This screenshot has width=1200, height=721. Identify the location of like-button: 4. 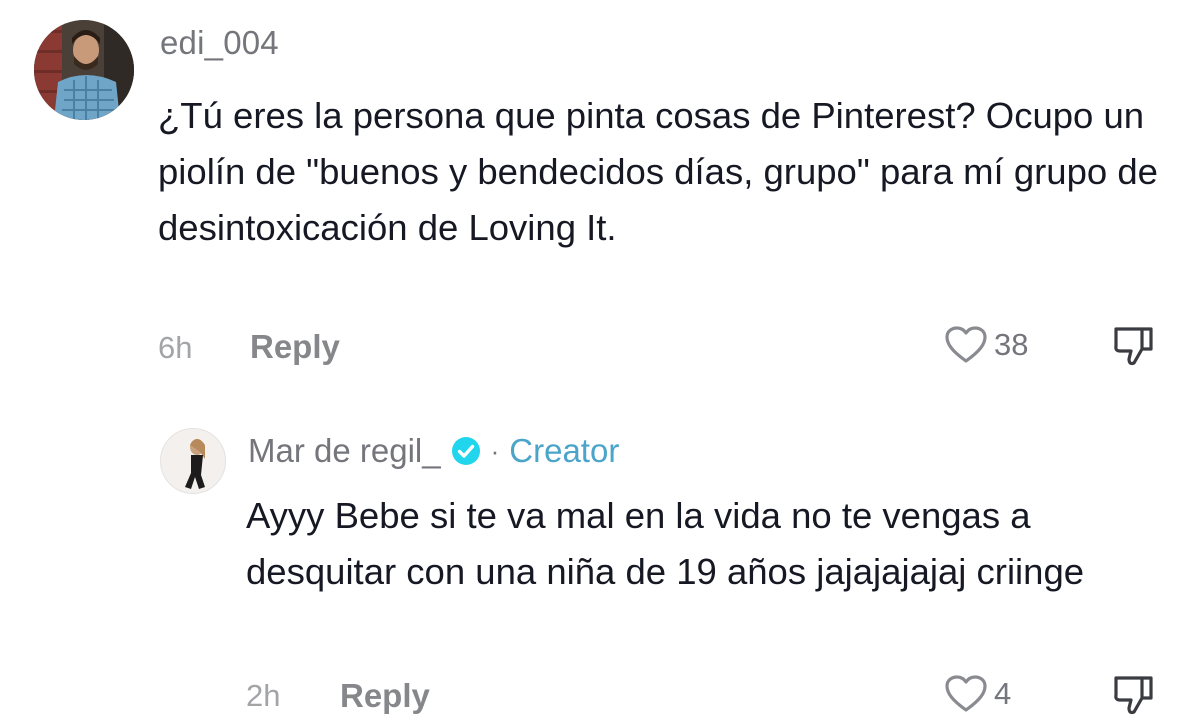
(977, 694).